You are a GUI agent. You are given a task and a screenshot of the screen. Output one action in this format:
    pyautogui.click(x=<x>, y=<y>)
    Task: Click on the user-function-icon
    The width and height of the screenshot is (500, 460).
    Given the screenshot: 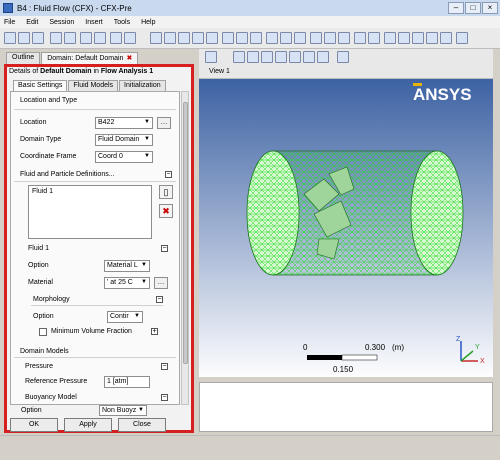 What is the action you would take?
    pyautogui.click(x=360, y=38)
    